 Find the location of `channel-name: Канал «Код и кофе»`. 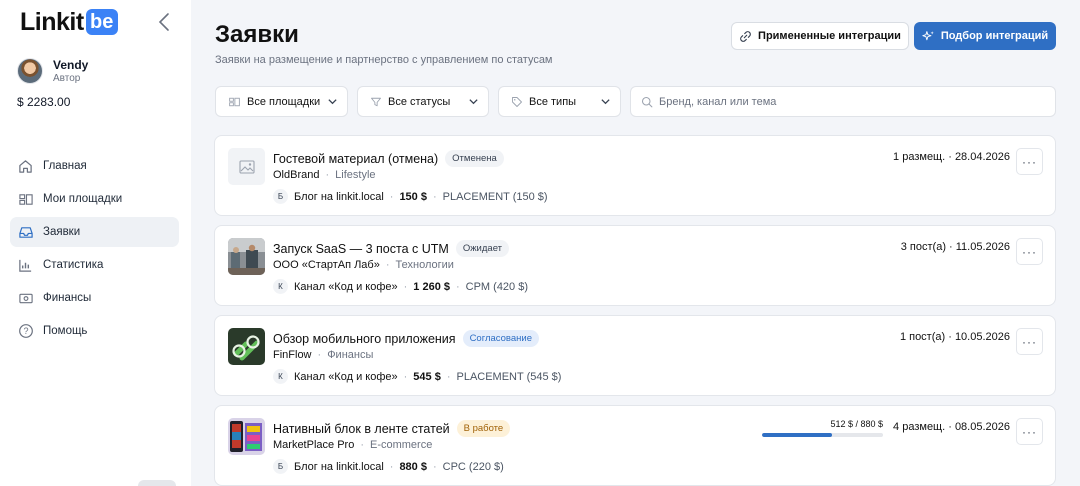

channel-name: Канал «Код и кофе» is located at coordinates (346, 286).